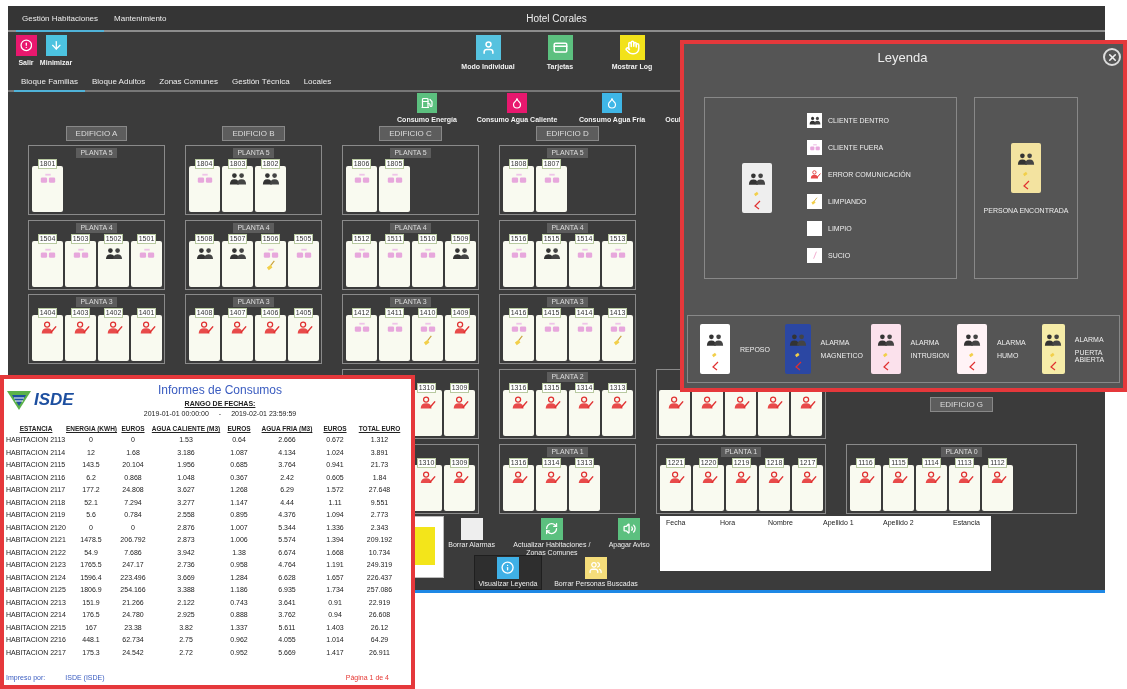 The height and width of the screenshot is (689, 1127). What do you see at coordinates (961, 404) in the screenshot?
I see `building-button: EDIFICIO G` at bounding box center [961, 404].